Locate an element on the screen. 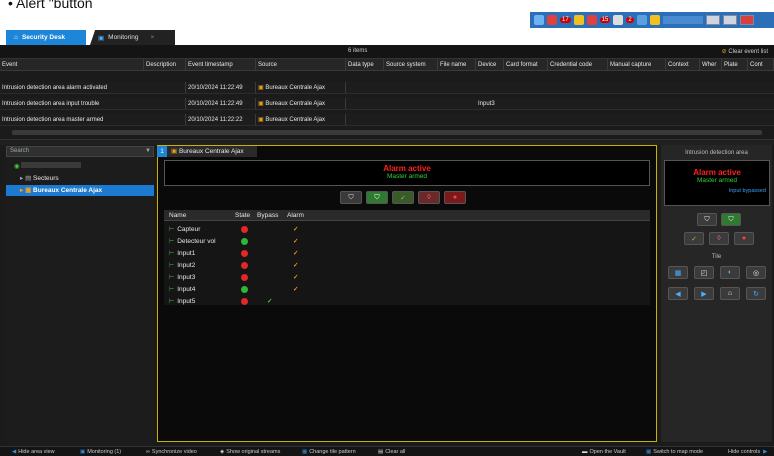 Image resolution: width=774 pixels, height=456 pixels. col-event: Event is located at coordinates (72, 64).